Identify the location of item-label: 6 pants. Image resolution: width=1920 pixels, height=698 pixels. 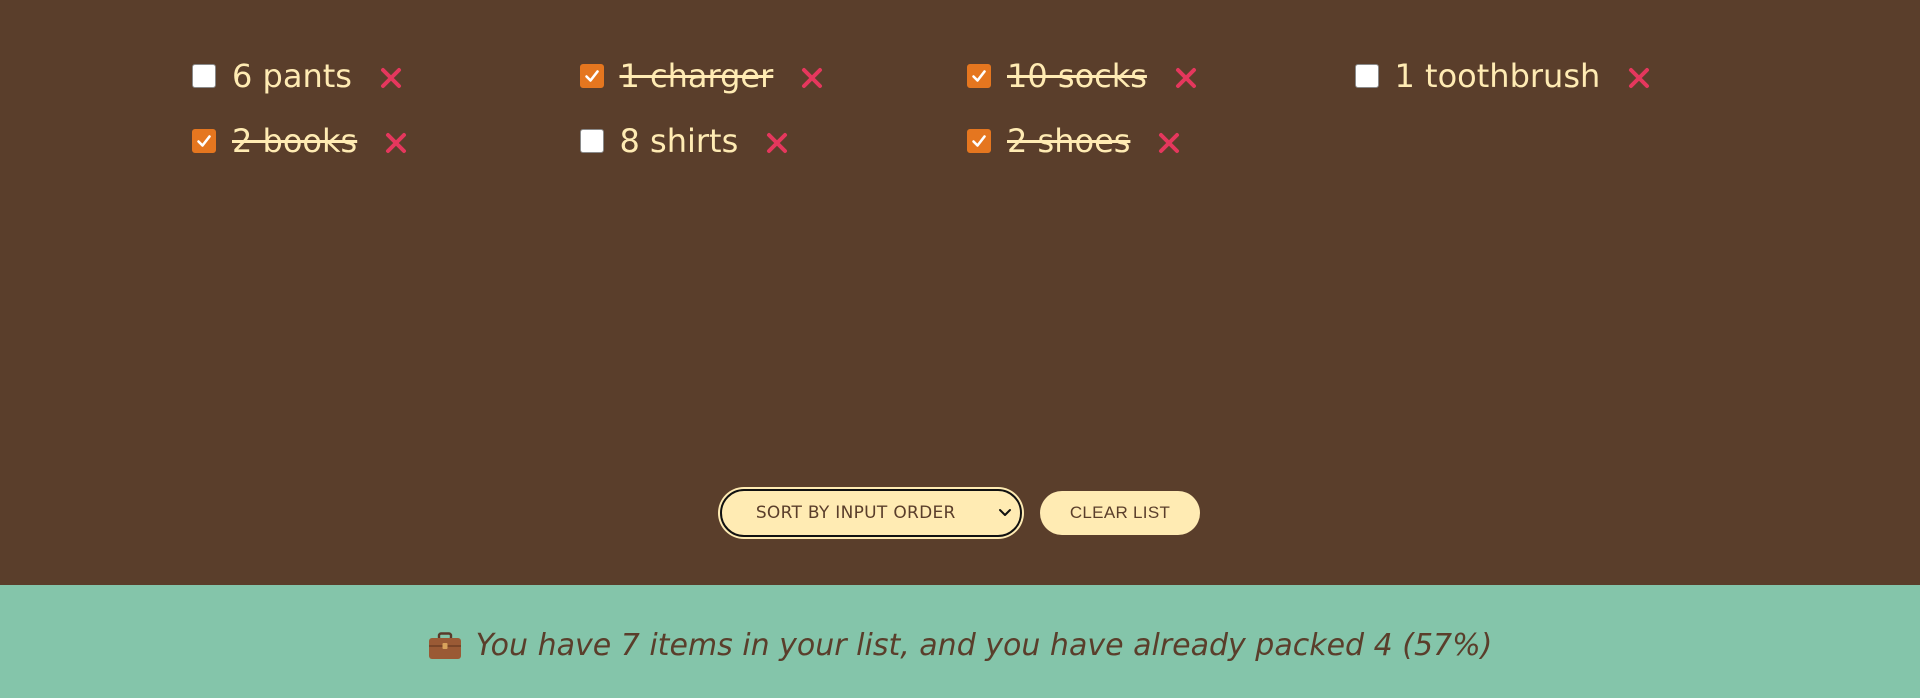
(292, 75).